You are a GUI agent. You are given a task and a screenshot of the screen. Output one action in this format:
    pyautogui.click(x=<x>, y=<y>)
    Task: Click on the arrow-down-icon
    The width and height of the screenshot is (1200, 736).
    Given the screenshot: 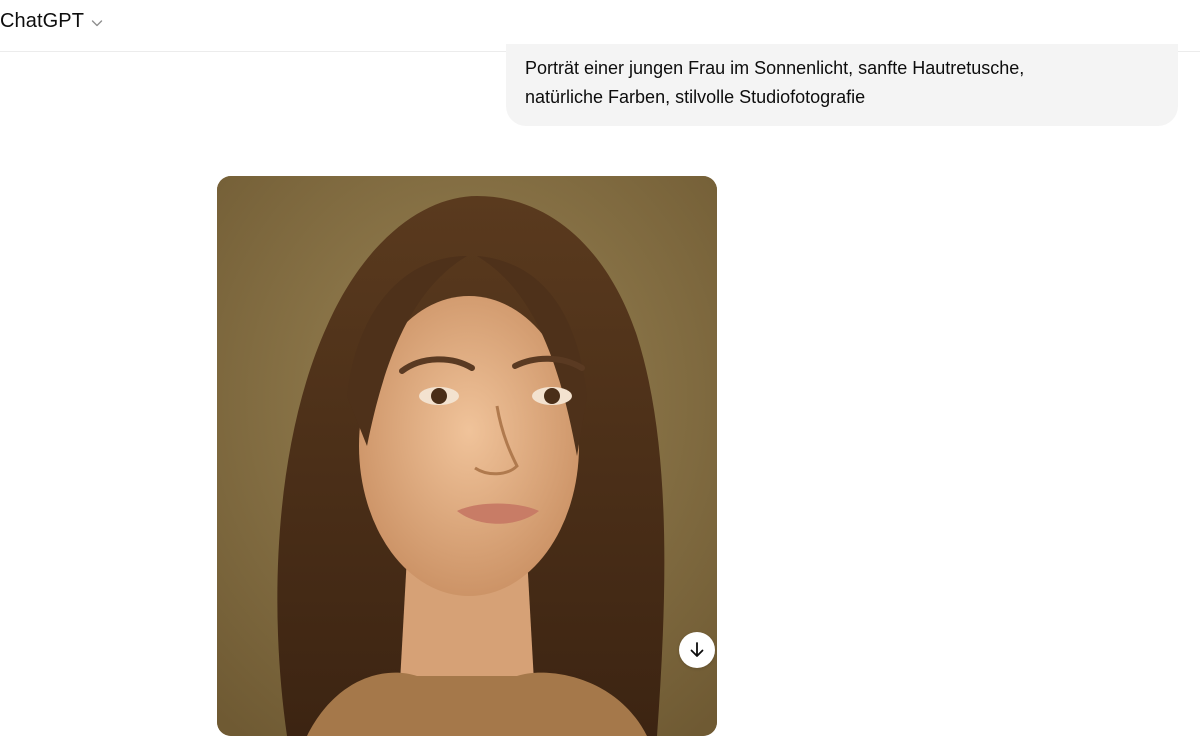 What is the action you would take?
    pyautogui.click(x=697, y=649)
    